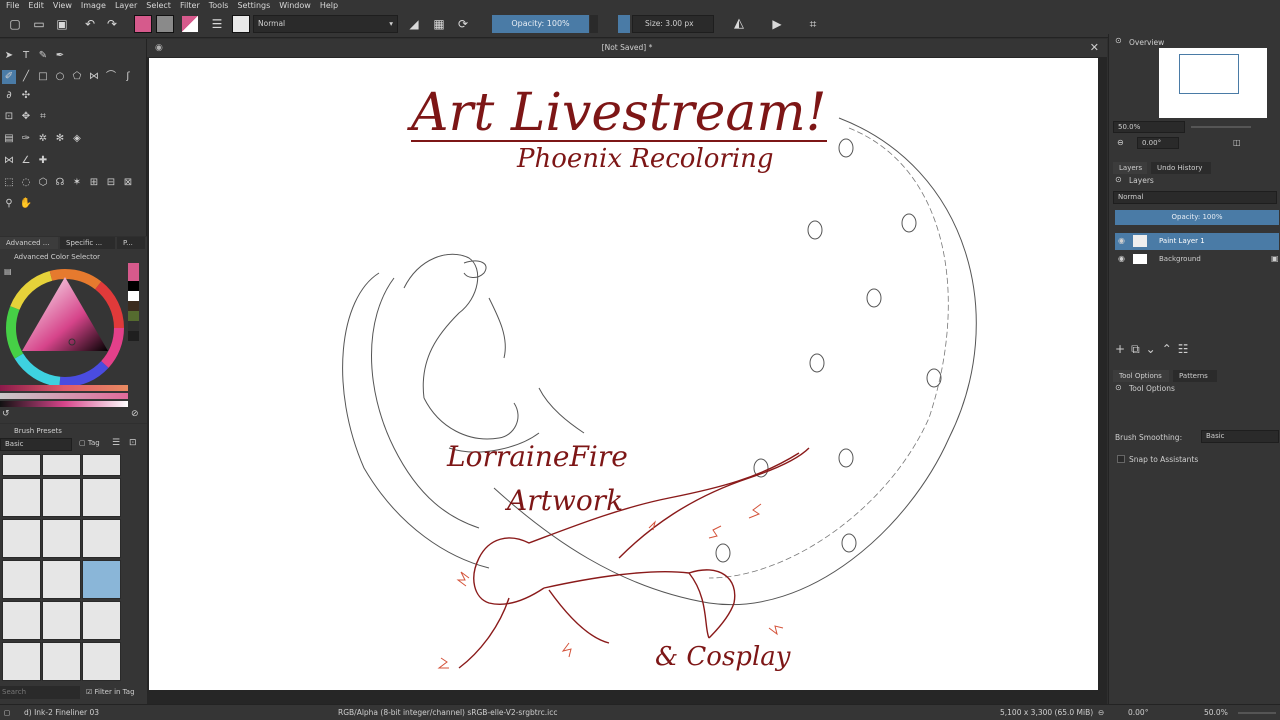  What do you see at coordinates (26, 183) in the screenshot?
I see `ellipse-select-icon: ◌` at bounding box center [26, 183].